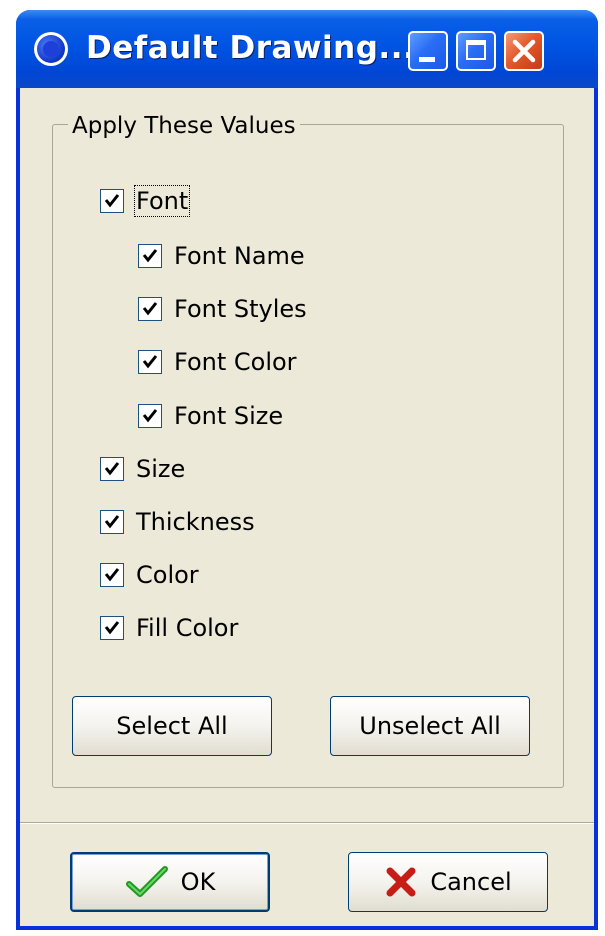 The width and height of the screenshot is (605, 936). I want to click on checkbox-label: Font, so click(162, 201).